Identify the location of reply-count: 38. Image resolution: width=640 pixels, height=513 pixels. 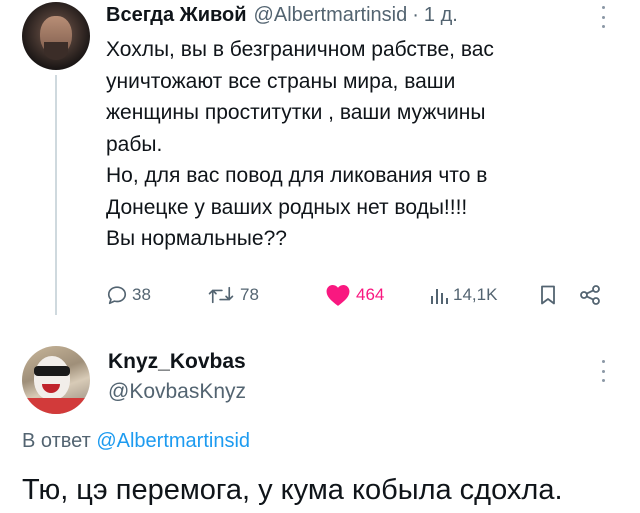
(141, 294).